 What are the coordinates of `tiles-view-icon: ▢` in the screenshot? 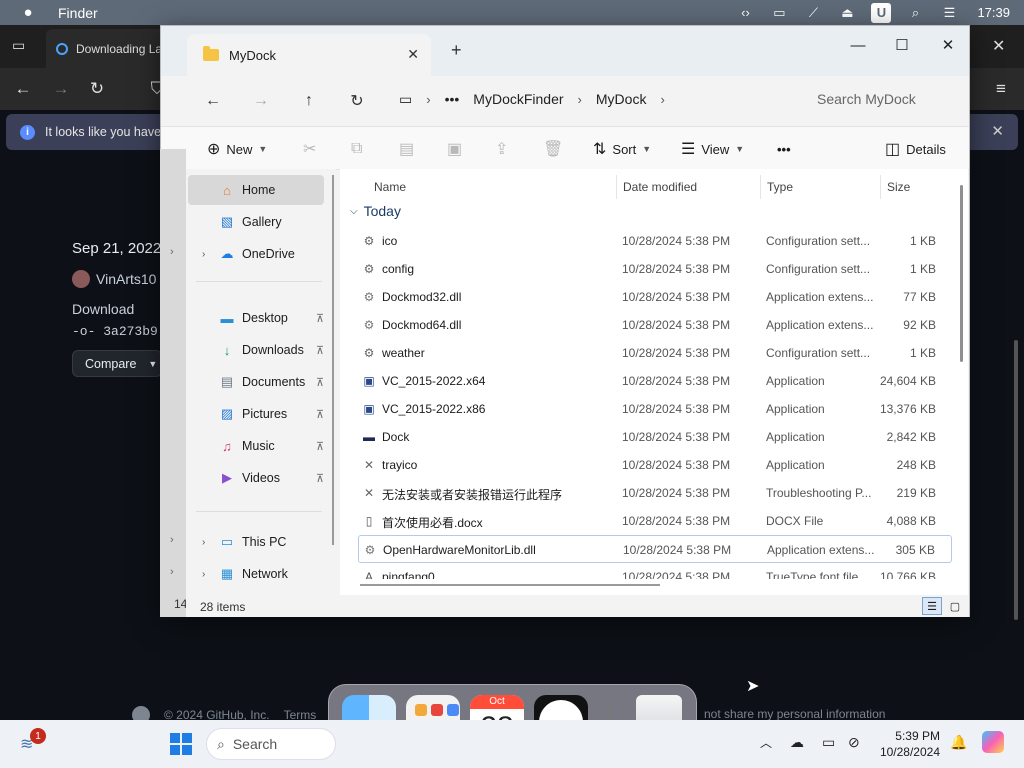 It's located at (955, 606).